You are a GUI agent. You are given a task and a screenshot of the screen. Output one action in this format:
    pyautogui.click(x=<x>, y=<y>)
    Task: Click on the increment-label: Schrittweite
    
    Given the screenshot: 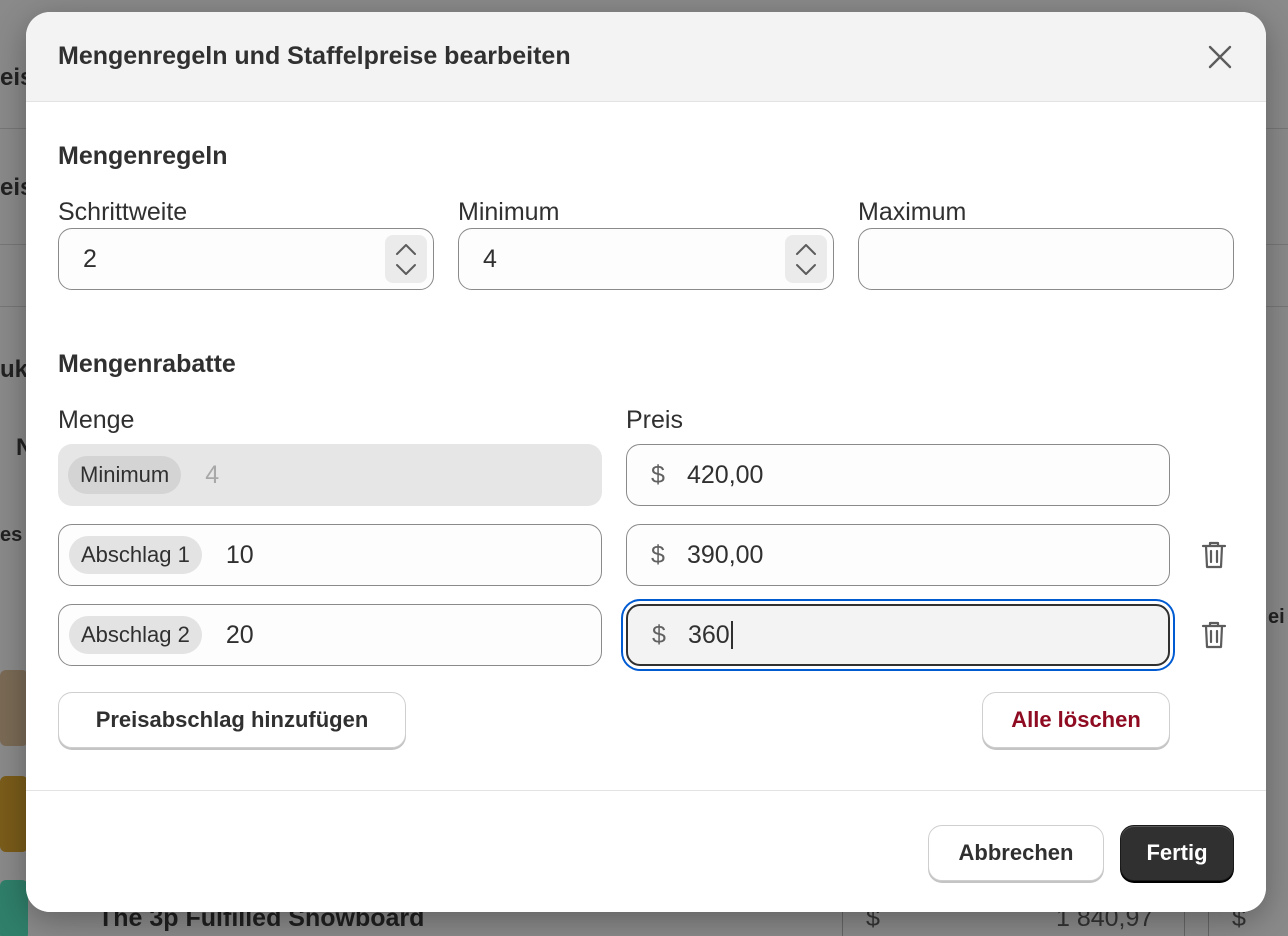 What is the action you would take?
    pyautogui.click(x=123, y=212)
    